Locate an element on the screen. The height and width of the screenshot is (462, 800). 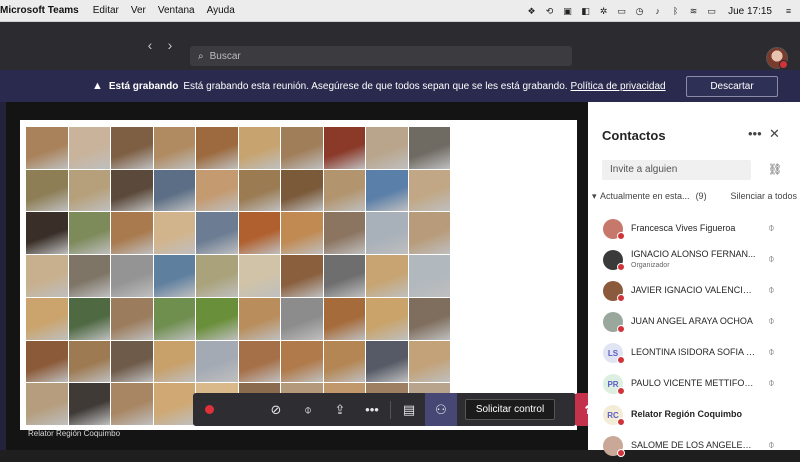
dismiss-button: Descartar is located at coordinates (732, 86).